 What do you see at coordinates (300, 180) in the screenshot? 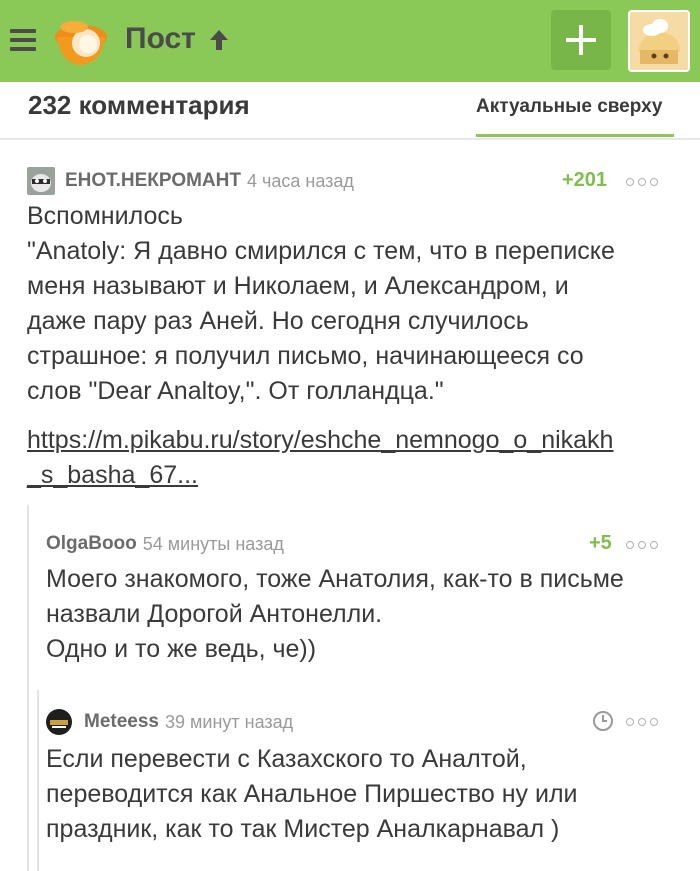
I see `comment-time: 4 часа назад` at bounding box center [300, 180].